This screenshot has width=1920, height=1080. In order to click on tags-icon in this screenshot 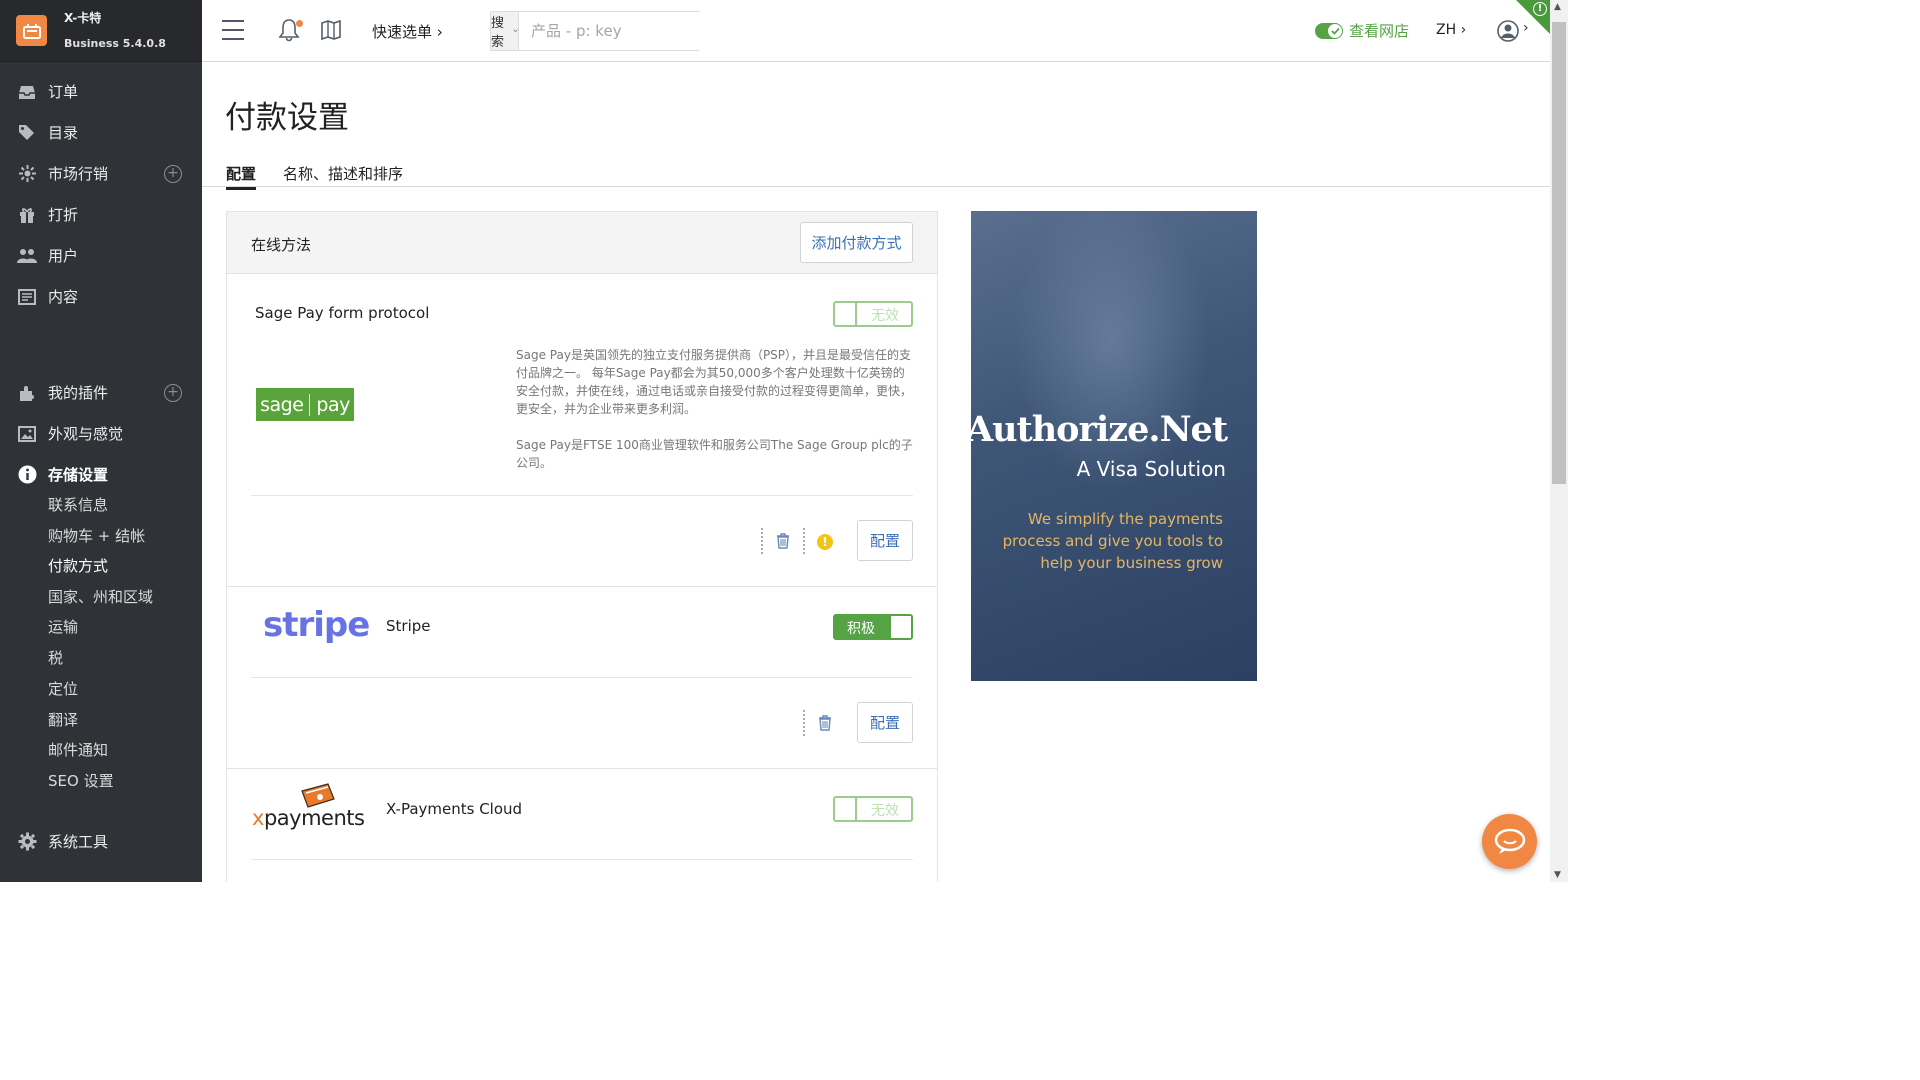, I will do `click(27, 133)`.